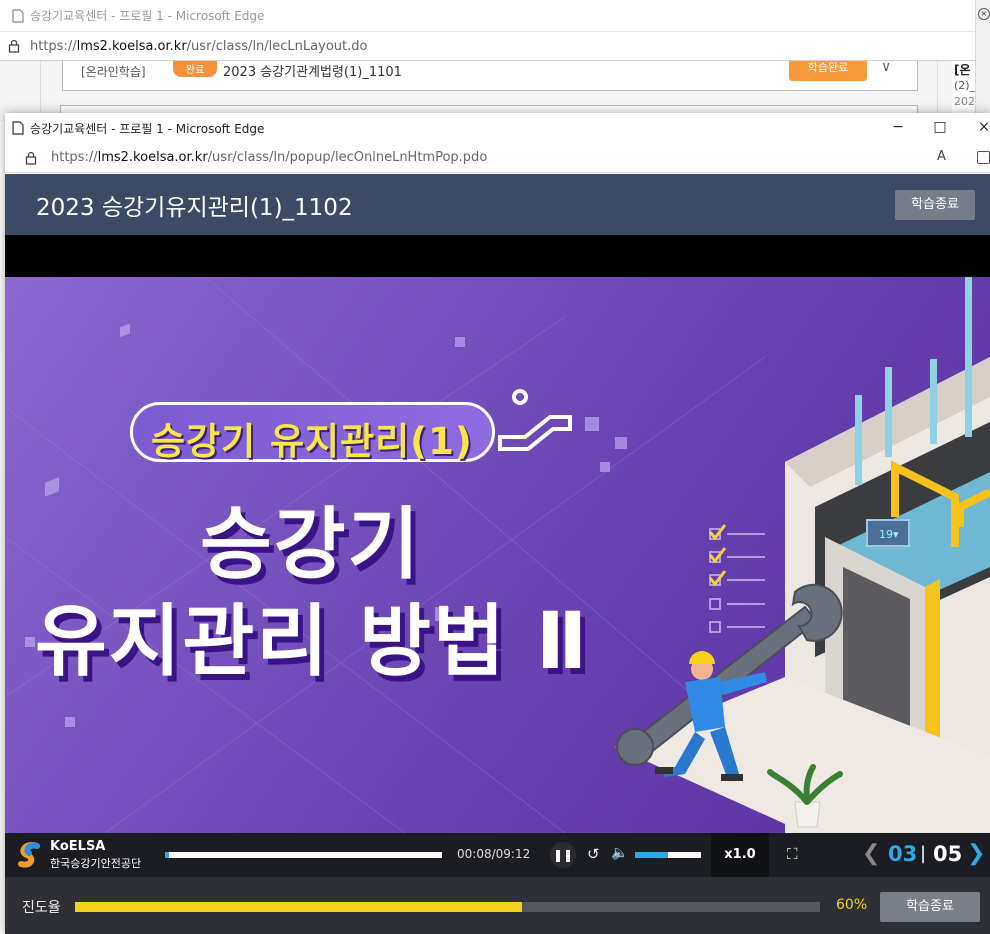 This screenshot has width=990, height=934. Describe the element at coordinates (303, 855) in the screenshot. I see `seek-bar` at that location.